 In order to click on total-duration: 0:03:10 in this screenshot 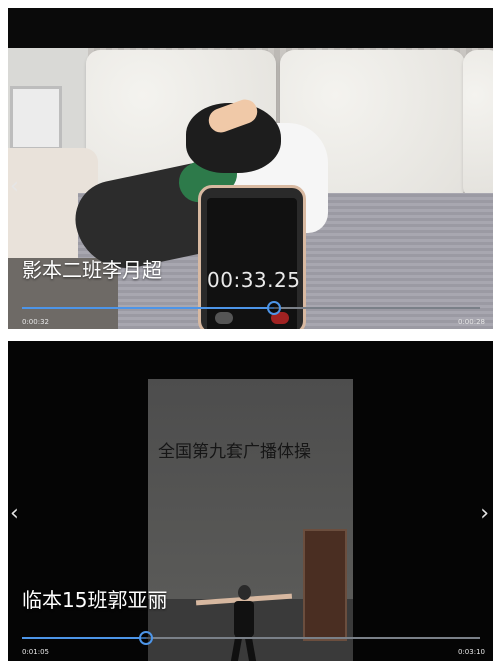, I will do `click(471, 652)`.